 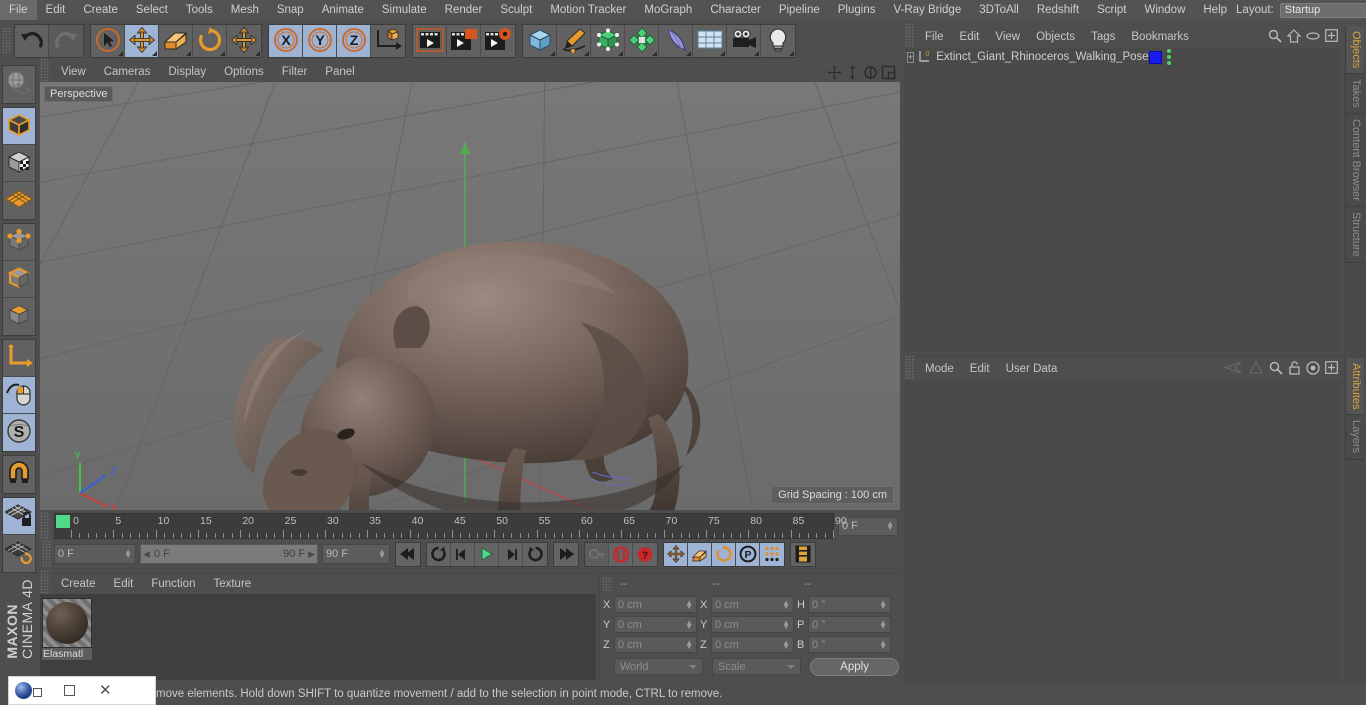 What do you see at coordinates (655, 644) in the screenshot?
I see `coord-input-pos-z: 0 cm ▲ ▼` at bounding box center [655, 644].